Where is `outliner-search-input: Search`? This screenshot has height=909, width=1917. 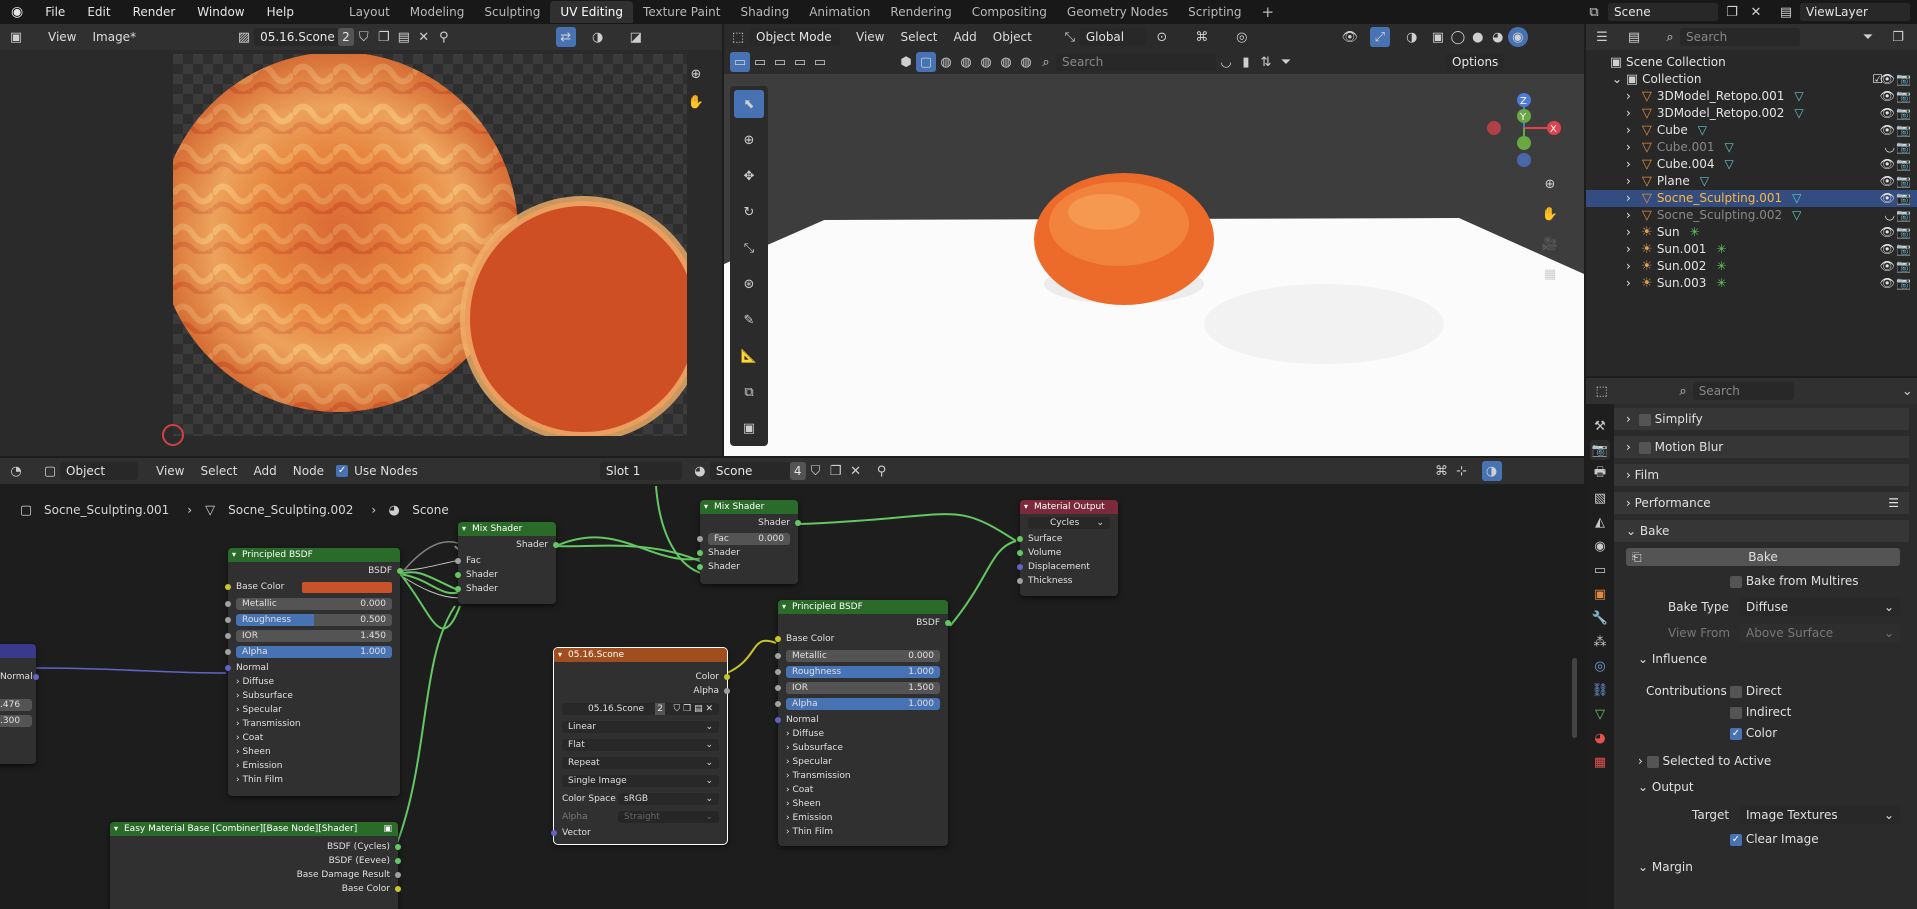
outliner-search-input: Search is located at coordinates (1740, 37).